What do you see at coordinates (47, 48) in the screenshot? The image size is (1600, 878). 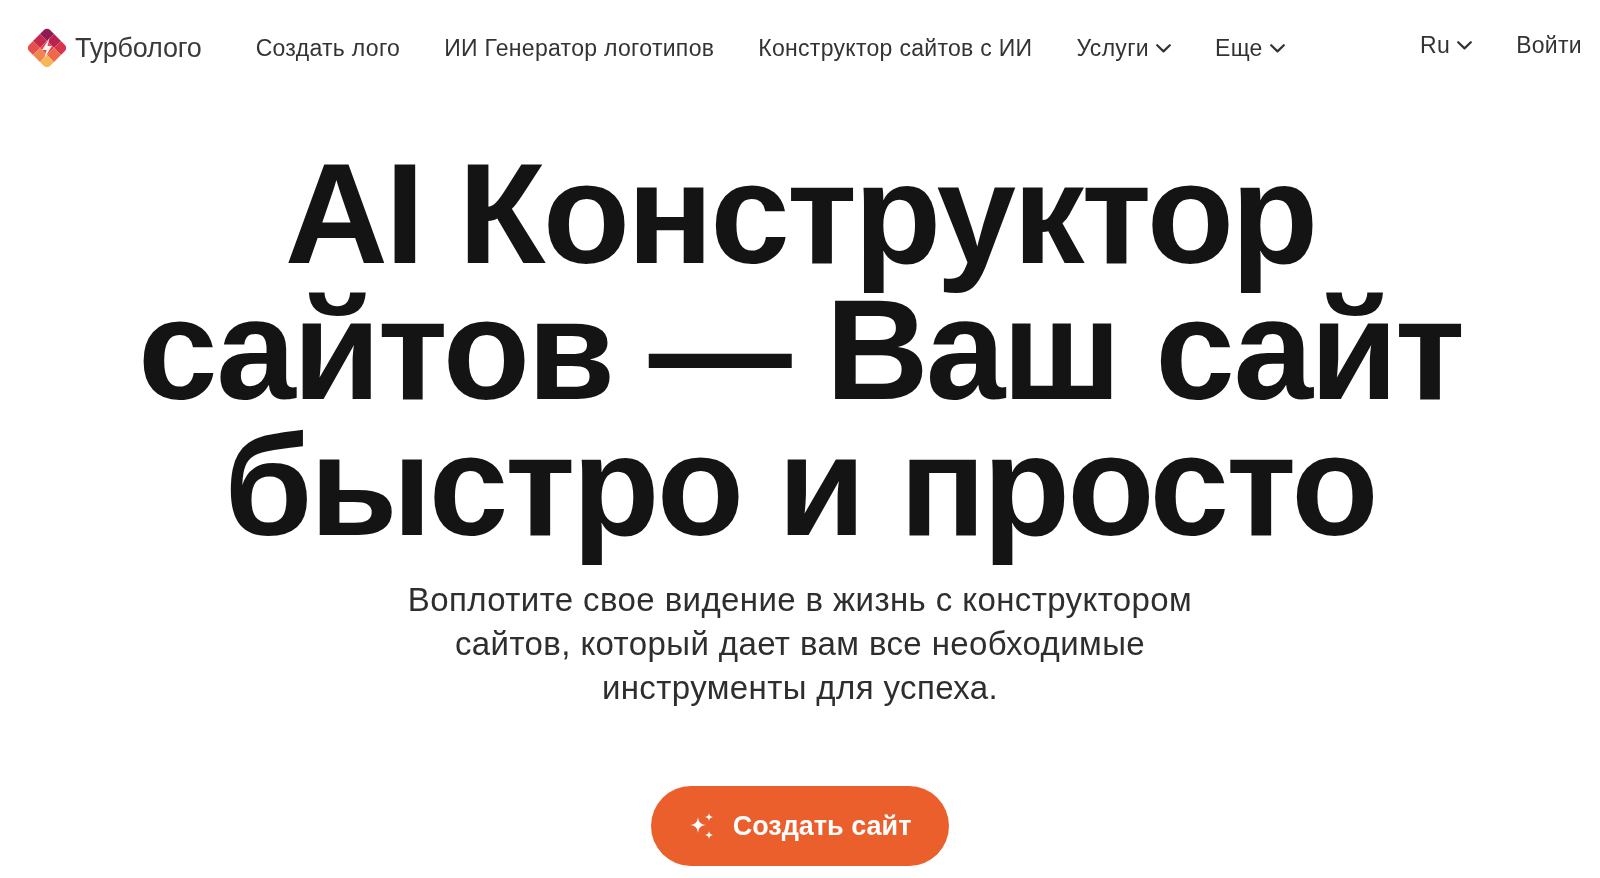 I see `logo-icon` at bounding box center [47, 48].